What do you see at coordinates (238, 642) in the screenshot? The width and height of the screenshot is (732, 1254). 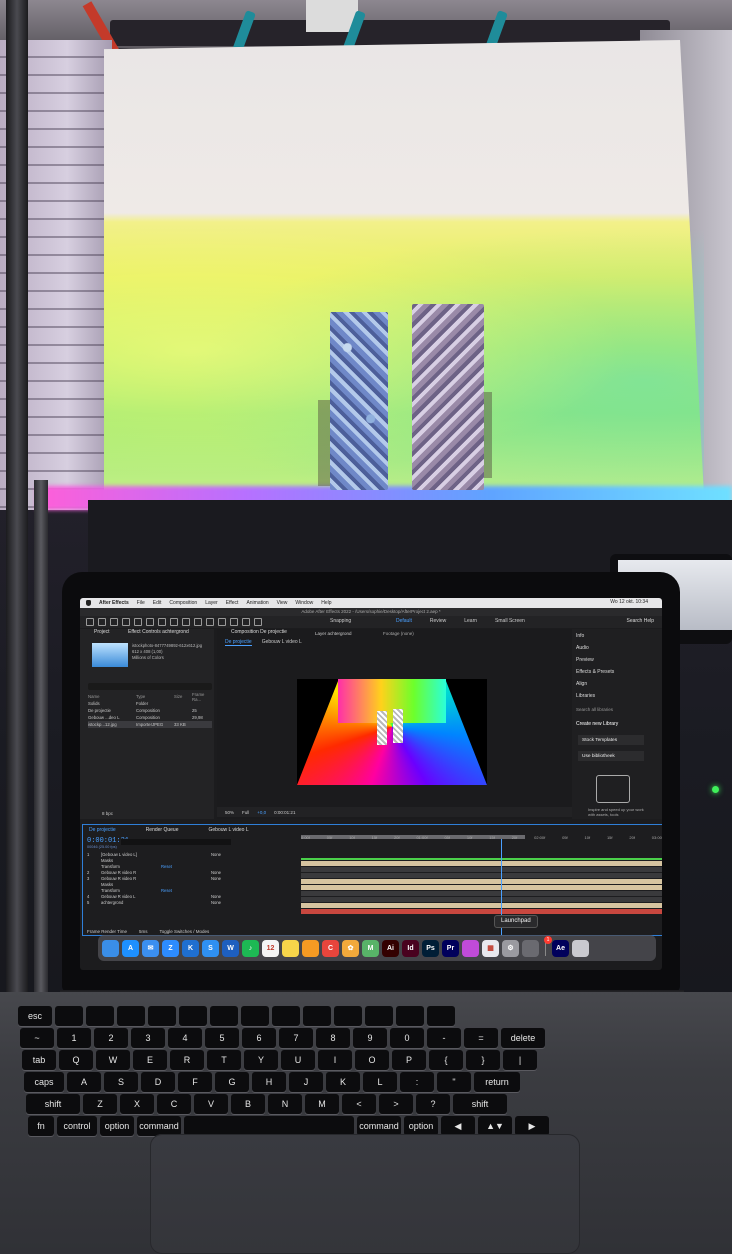 I see `subtab-de-projectie: De projectie` at bounding box center [238, 642].